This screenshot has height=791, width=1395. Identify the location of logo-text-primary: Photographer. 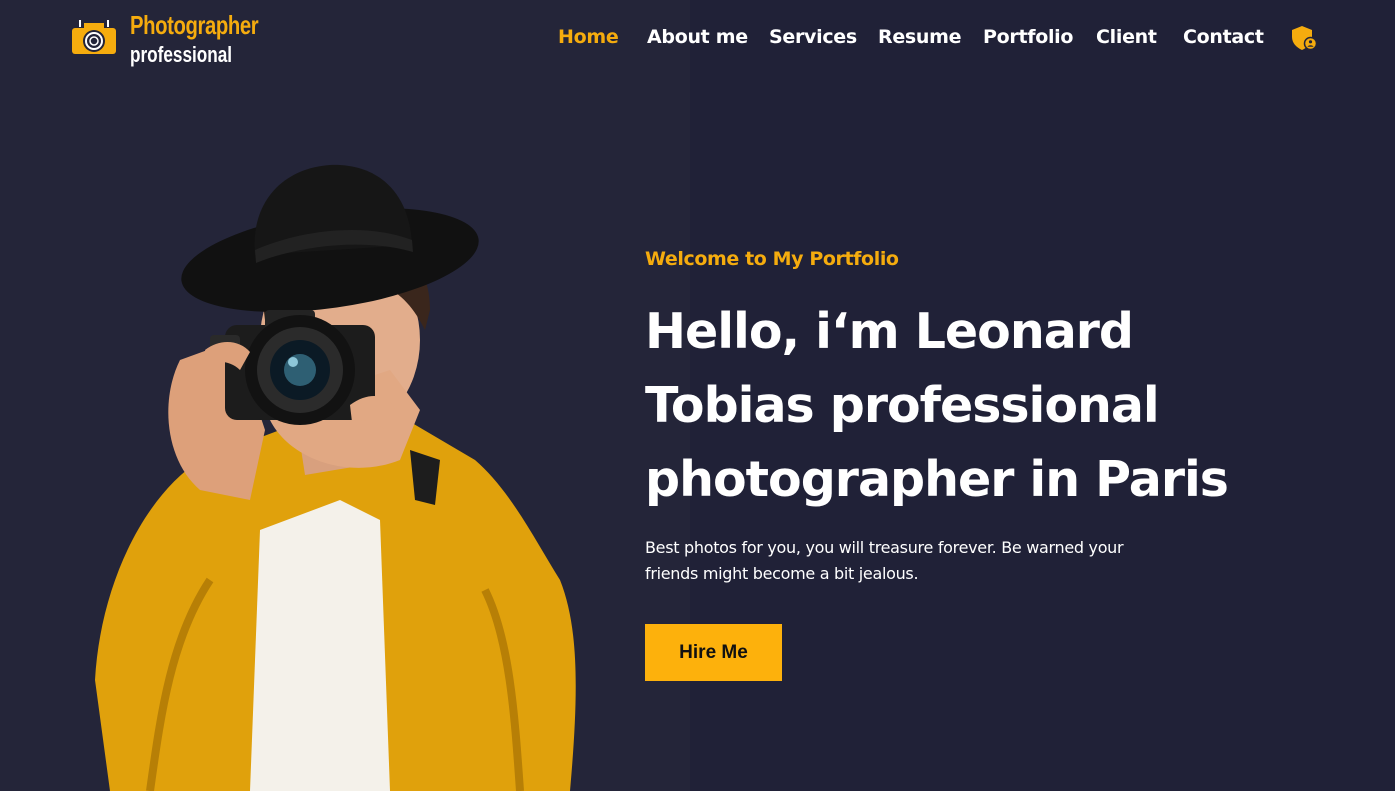
(194, 25).